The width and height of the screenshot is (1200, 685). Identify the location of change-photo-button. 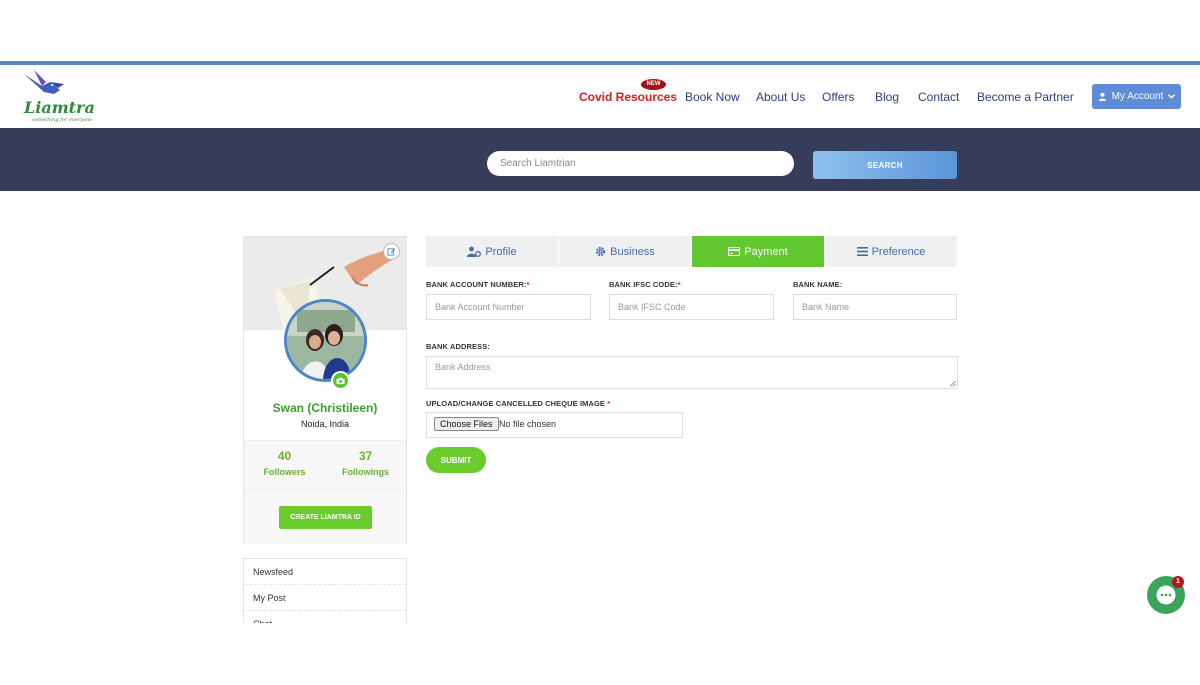
(340, 380).